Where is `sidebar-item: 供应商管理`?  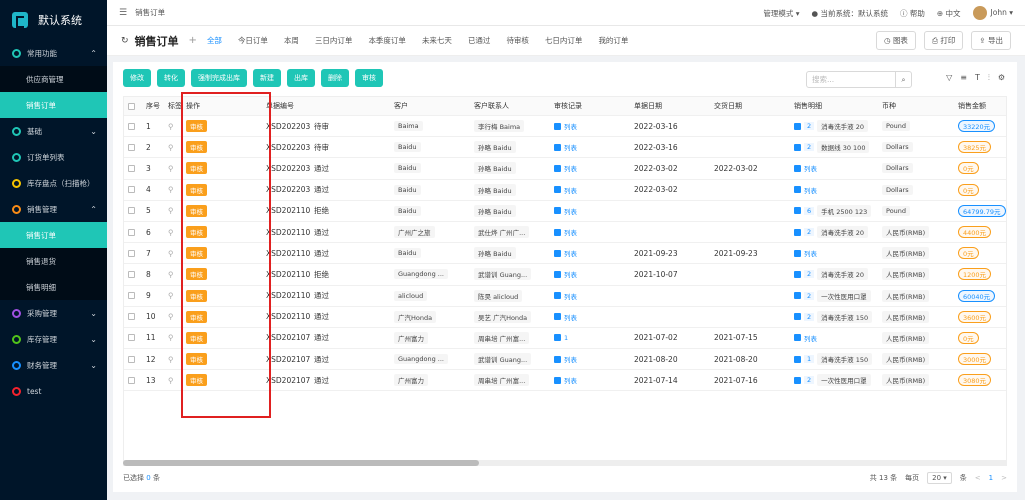 sidebar-item: 供应商管理 is located at coordinates (53, 79).